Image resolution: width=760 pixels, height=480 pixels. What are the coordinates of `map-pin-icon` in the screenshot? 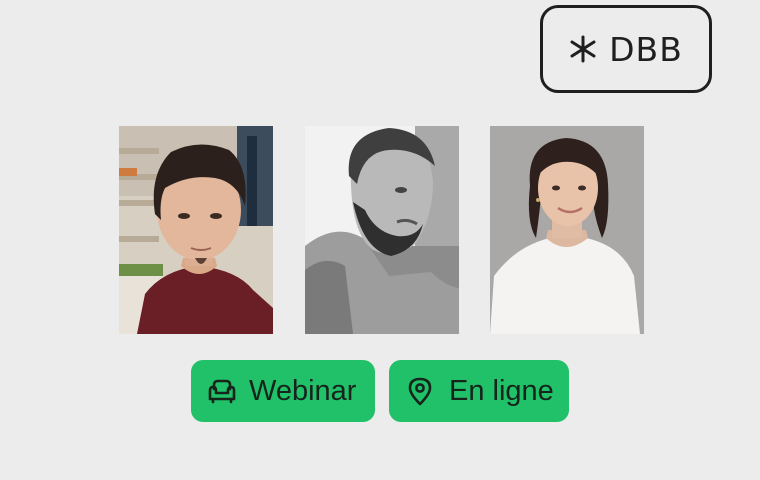 It's located at (420, 391).